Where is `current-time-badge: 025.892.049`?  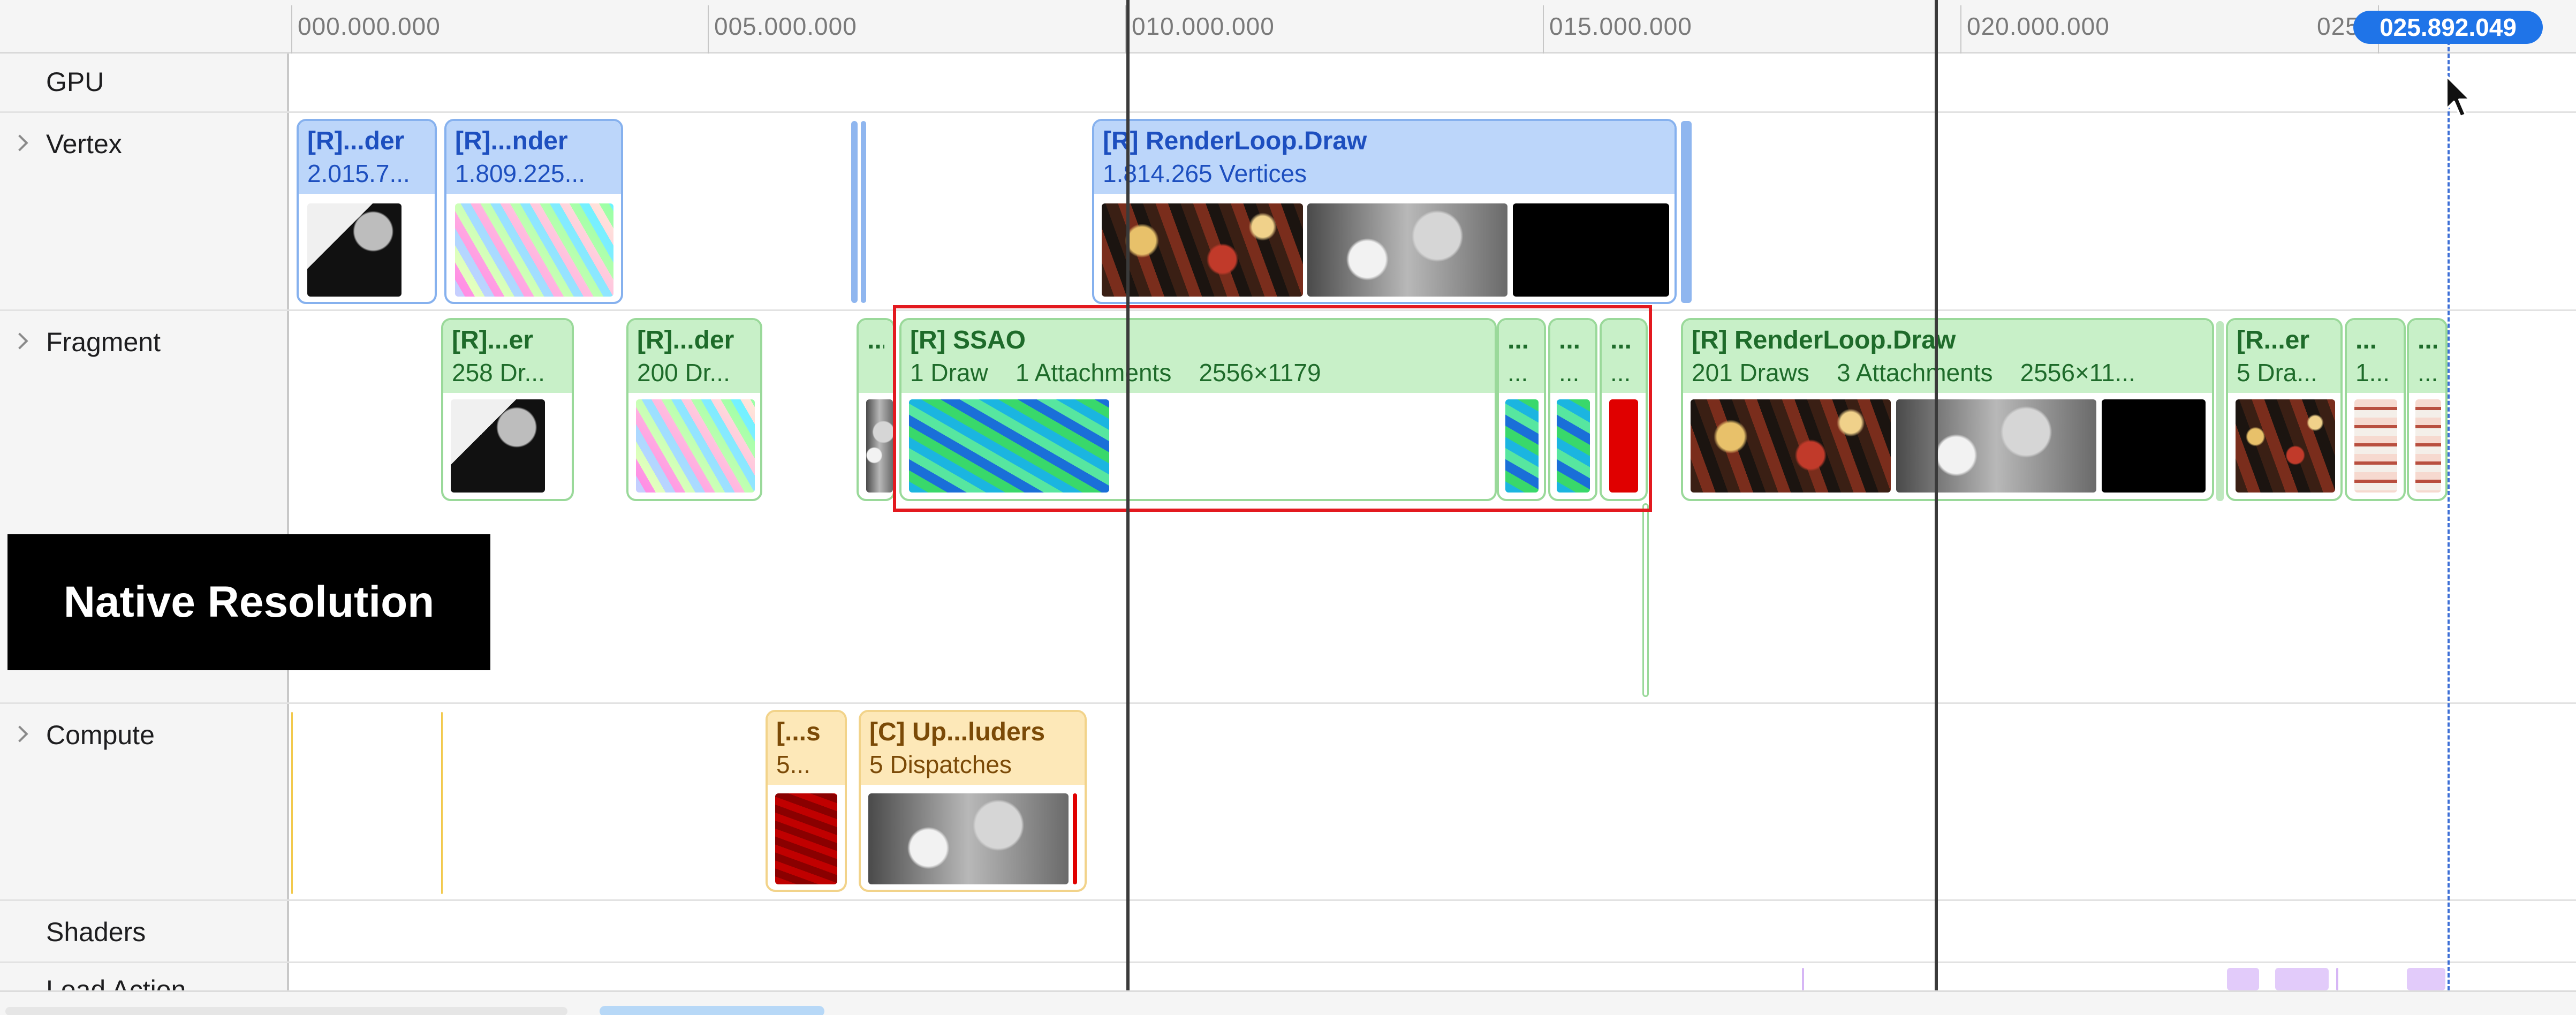 current-time-badge: 025.892.049 is located at coordinates (2448, 27).